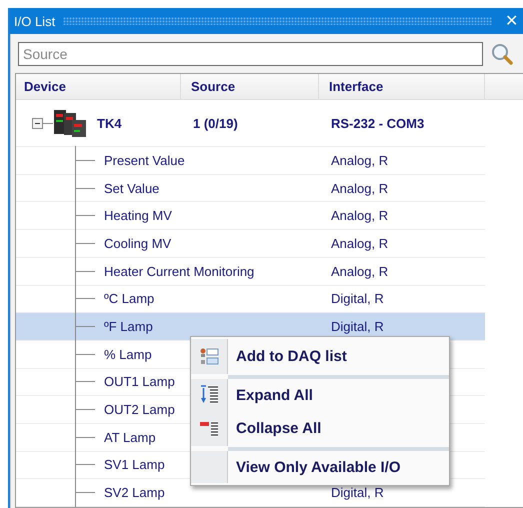 The width and height of the screenshot is (523, 508). What do you see at coordinates (130, 437) in the screenshot?
I see `io-name: AT Lamp` at bounding box center [130, 437].